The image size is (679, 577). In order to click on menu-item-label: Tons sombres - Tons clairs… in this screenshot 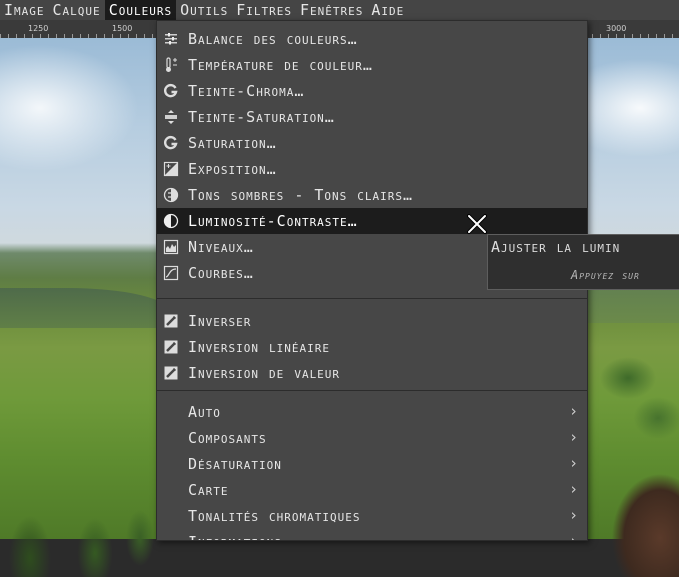, I will do `click(301, 195)`.